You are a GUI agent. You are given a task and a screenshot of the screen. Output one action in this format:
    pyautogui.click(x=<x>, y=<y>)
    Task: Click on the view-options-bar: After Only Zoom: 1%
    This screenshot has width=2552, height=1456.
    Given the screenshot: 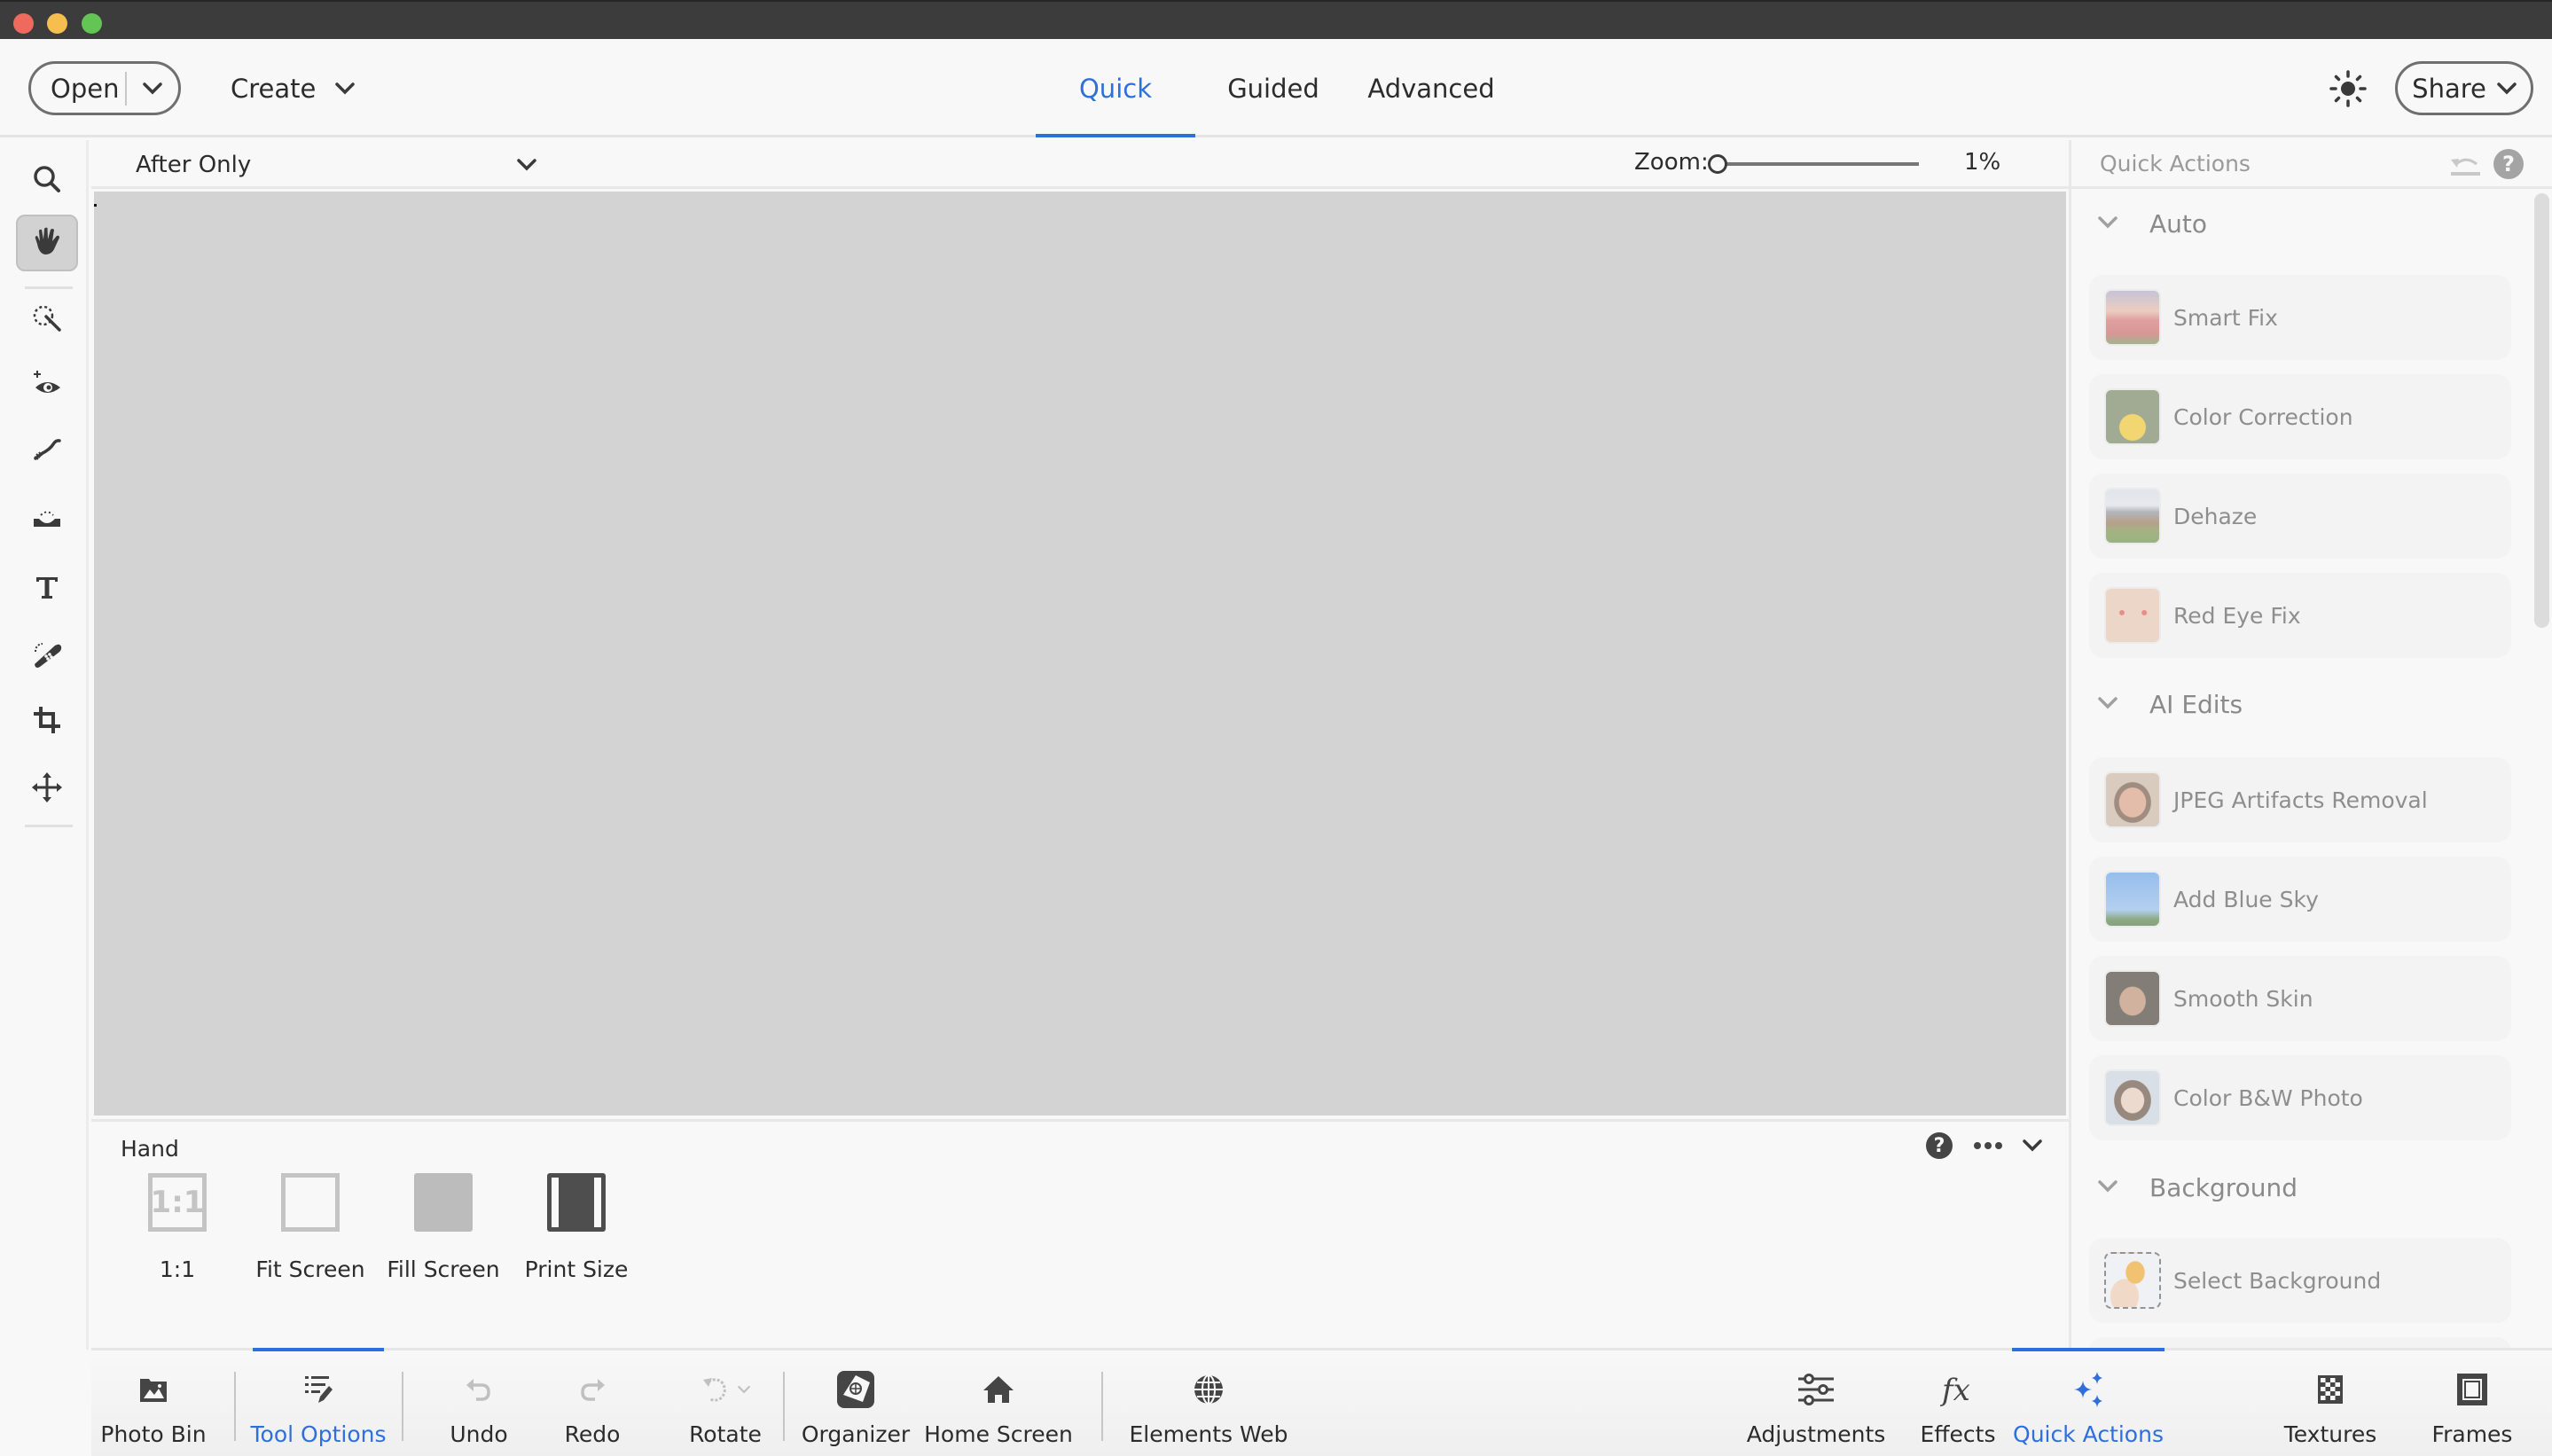 What is the action you would take?
    pyautogui.click(x=1080, y=164)
    